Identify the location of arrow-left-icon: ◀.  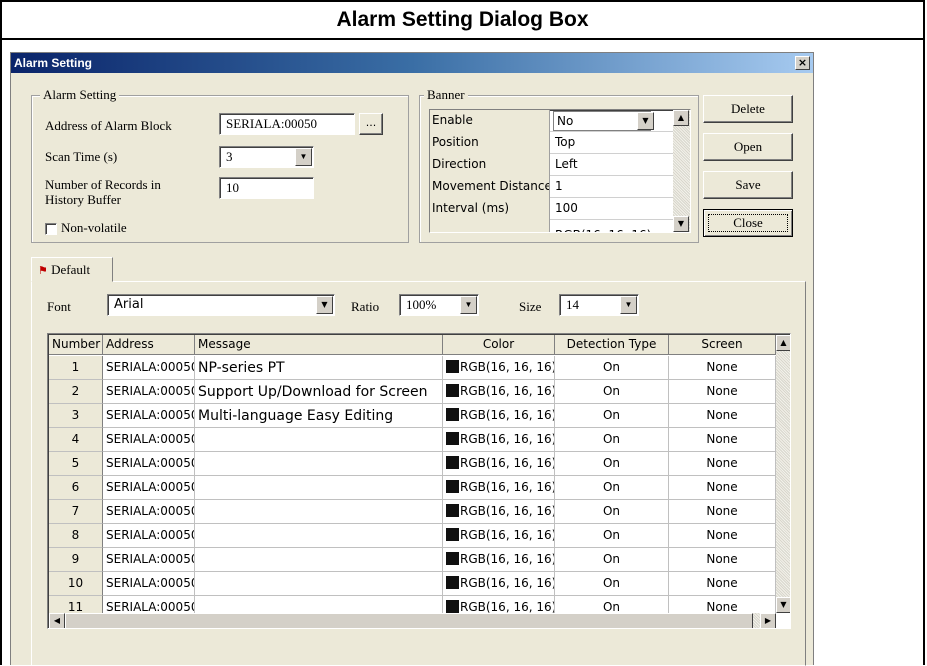
(57, 620).